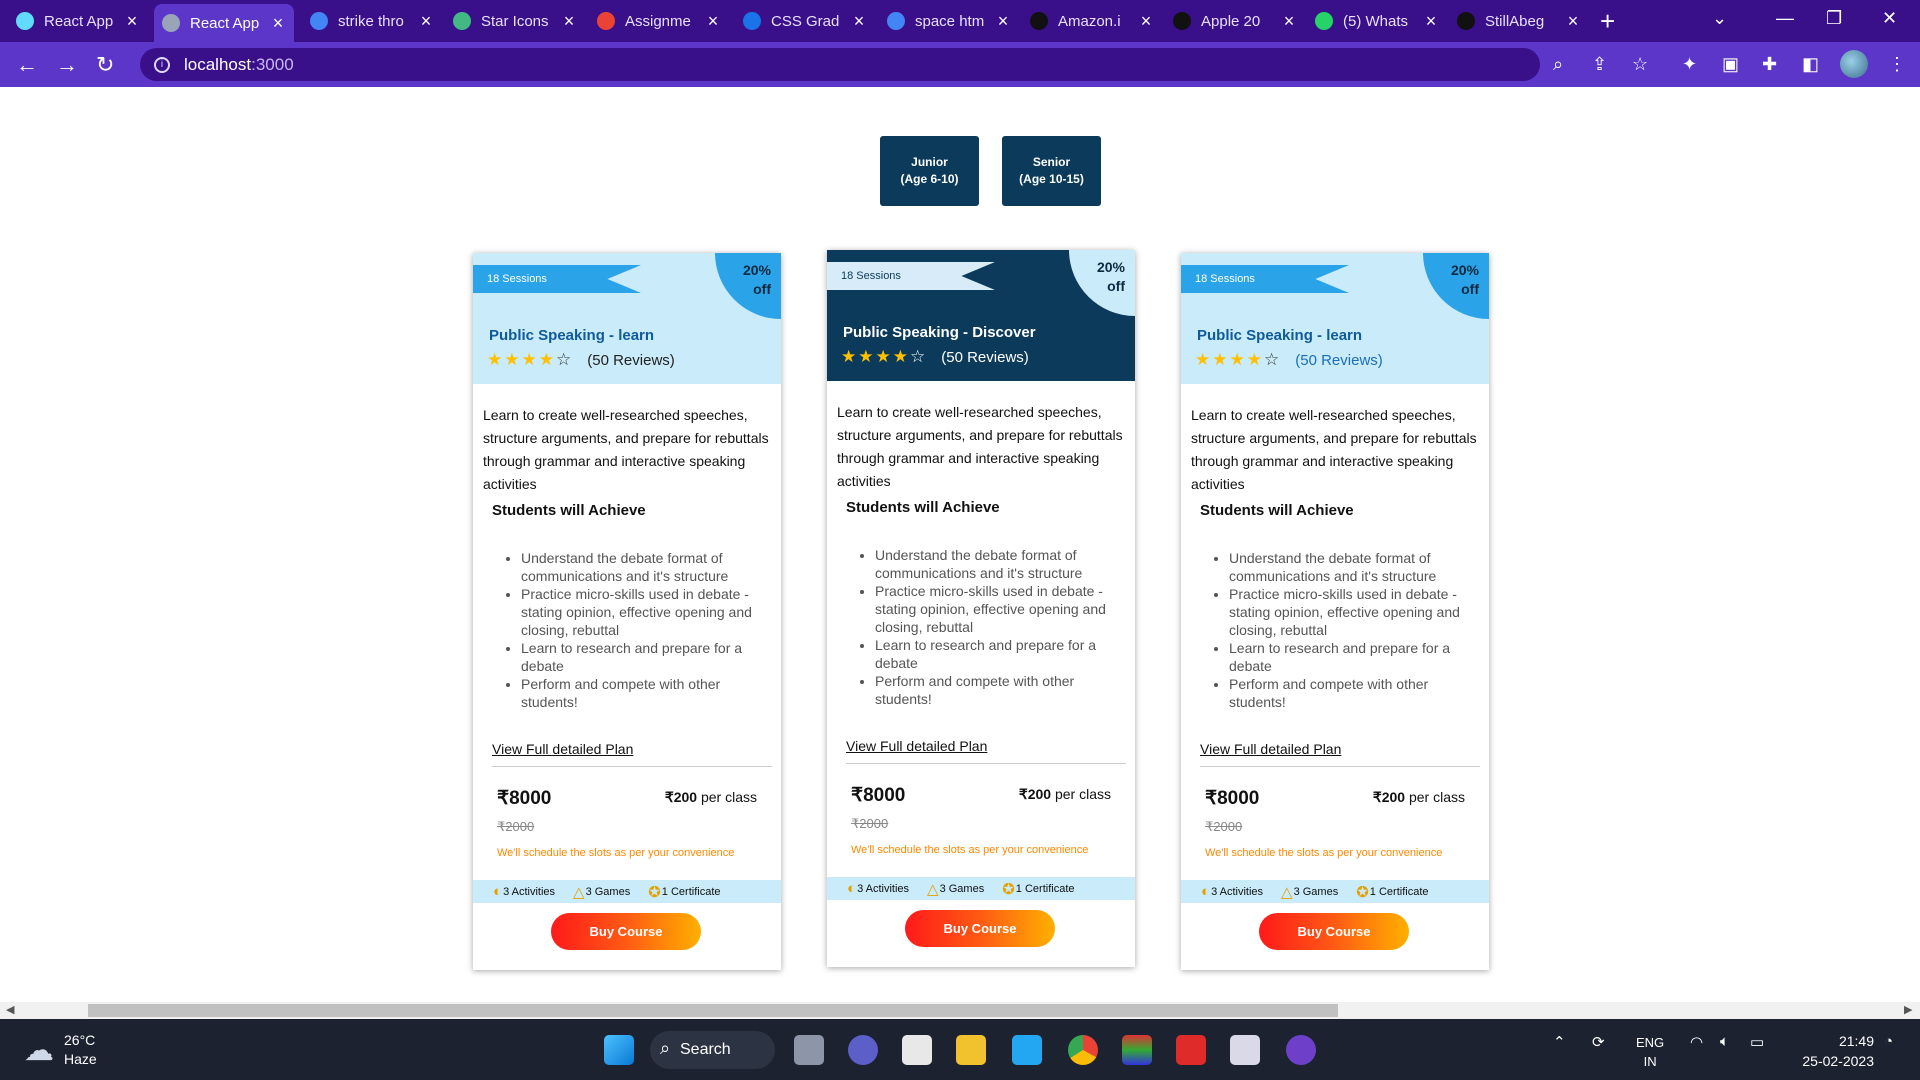 The image size is (1920, 1080). Describe the element at coordinates (1730, 64) in the screenshot. I see `extension-square-icon: ▣` at that location.